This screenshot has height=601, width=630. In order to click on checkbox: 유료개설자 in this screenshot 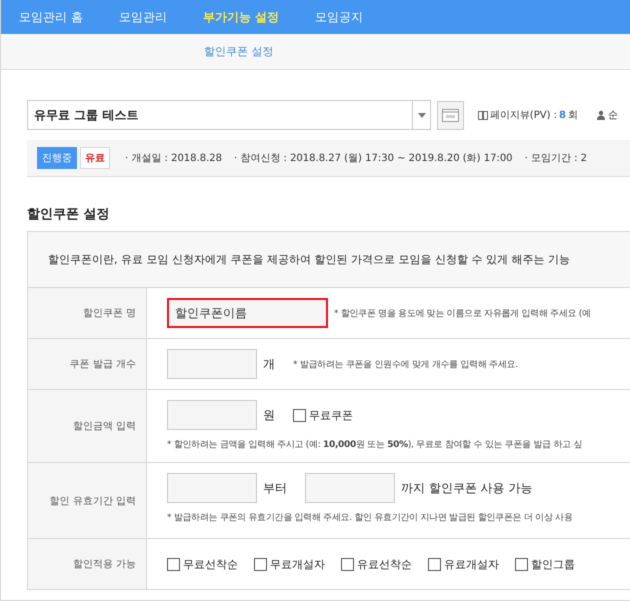, I will do `click(463, 564)`.